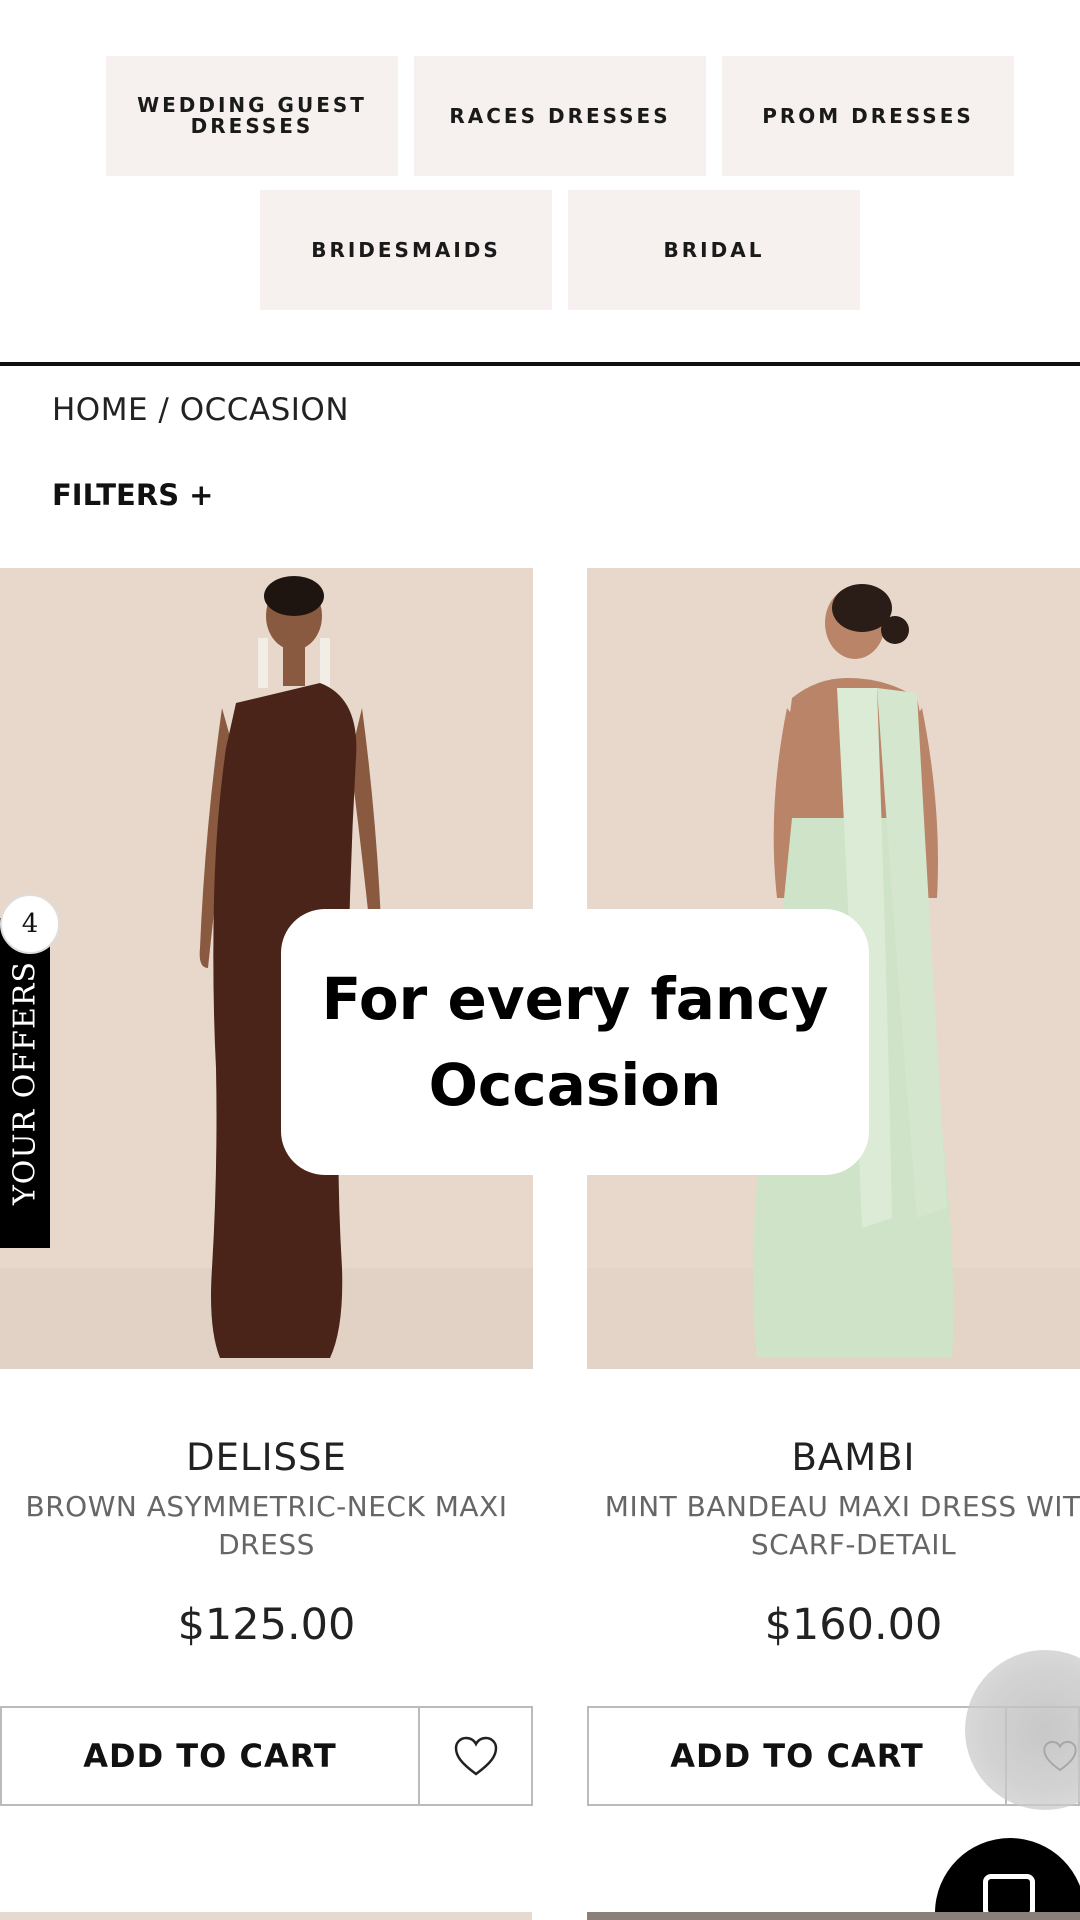  I want to click on category-wedding-guest-dresses: WEDDING GUEST DRESSES, so click(252, 116).